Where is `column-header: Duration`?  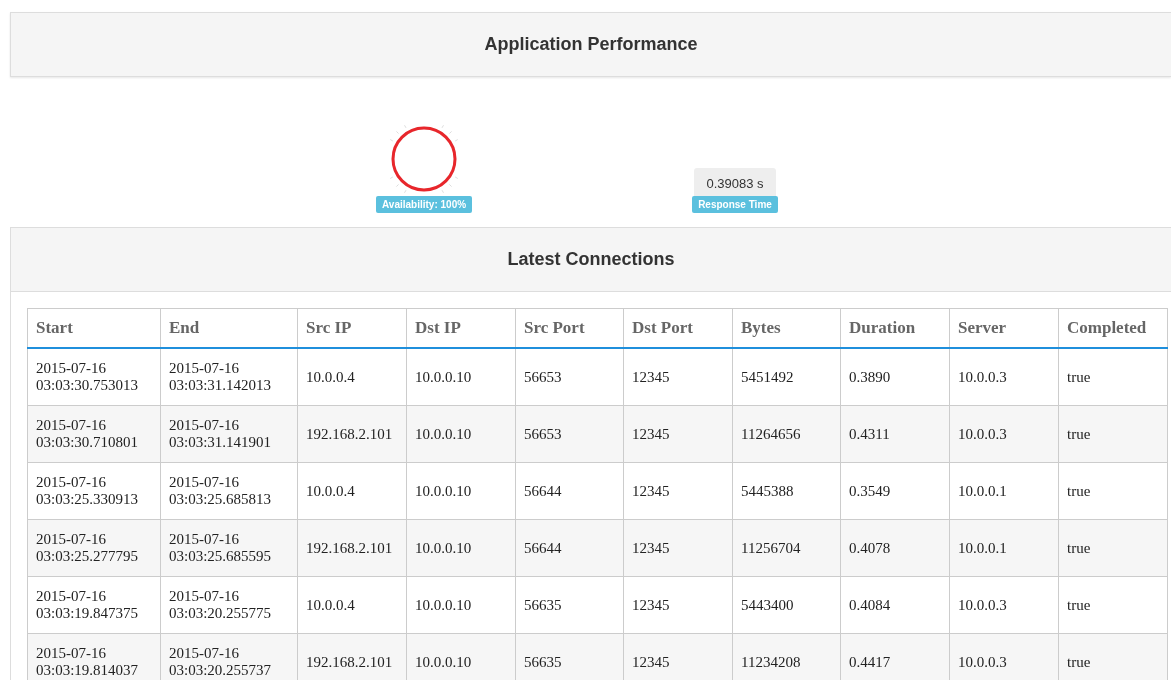
column-header: Duration is located at coordinates (895, 328).